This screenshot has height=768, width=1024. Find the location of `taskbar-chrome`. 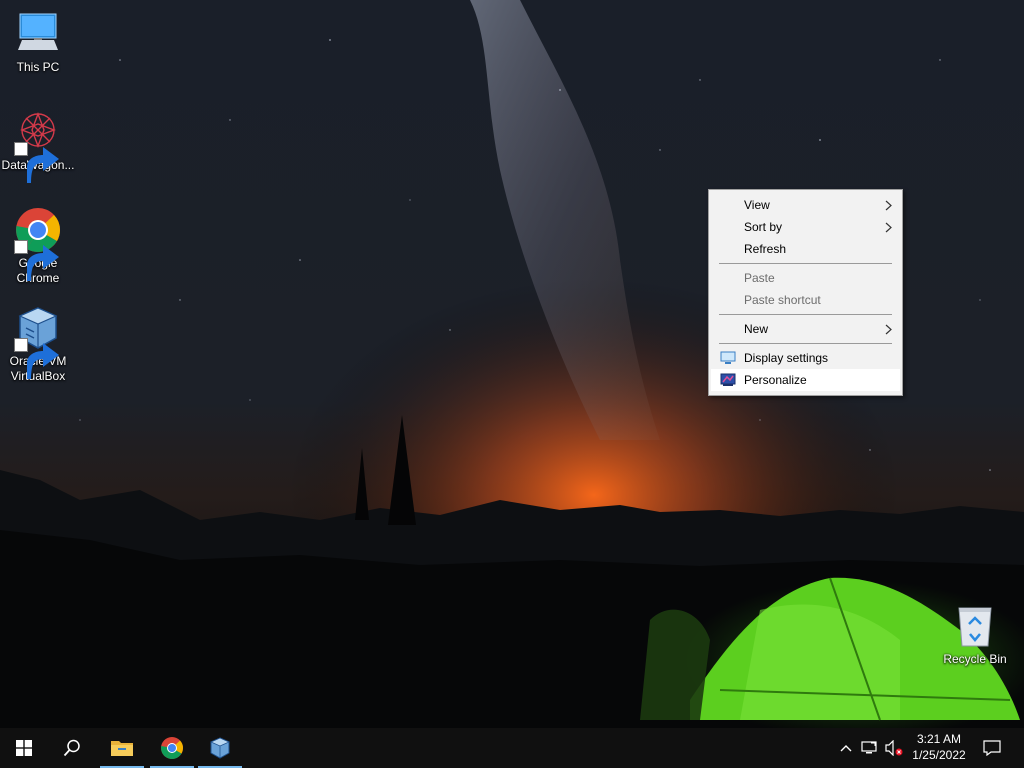

taskbar-chrome is located at coordinates (172, 748).